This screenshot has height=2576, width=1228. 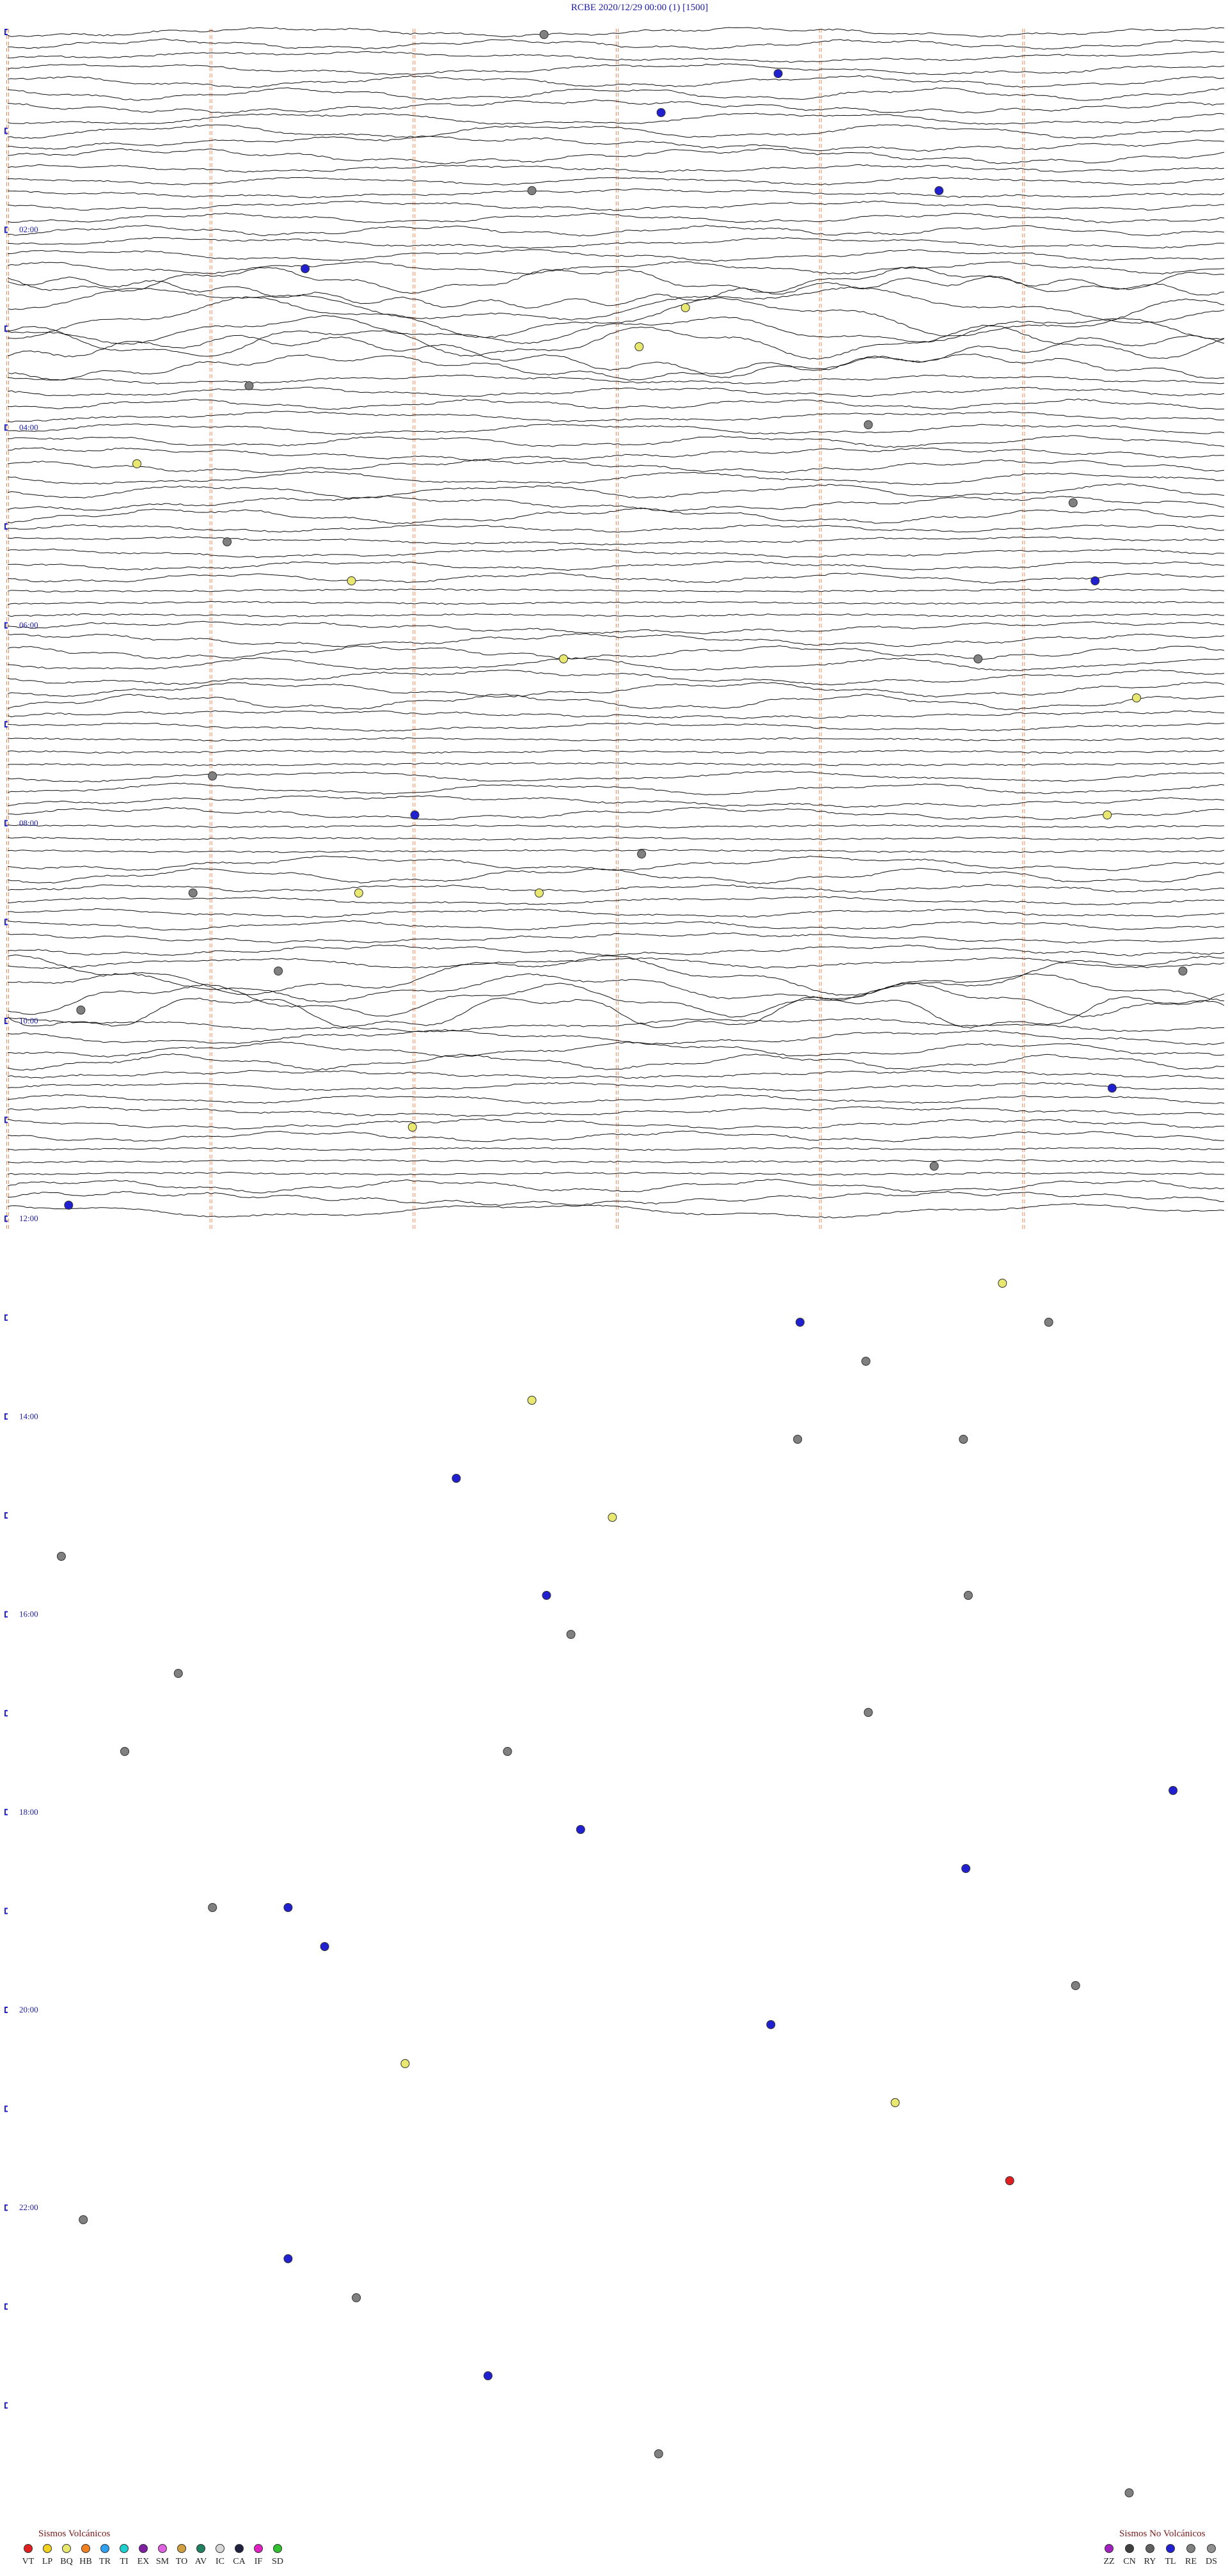 I want to click on legend-swatch-av, so click(x=200, y=2548).